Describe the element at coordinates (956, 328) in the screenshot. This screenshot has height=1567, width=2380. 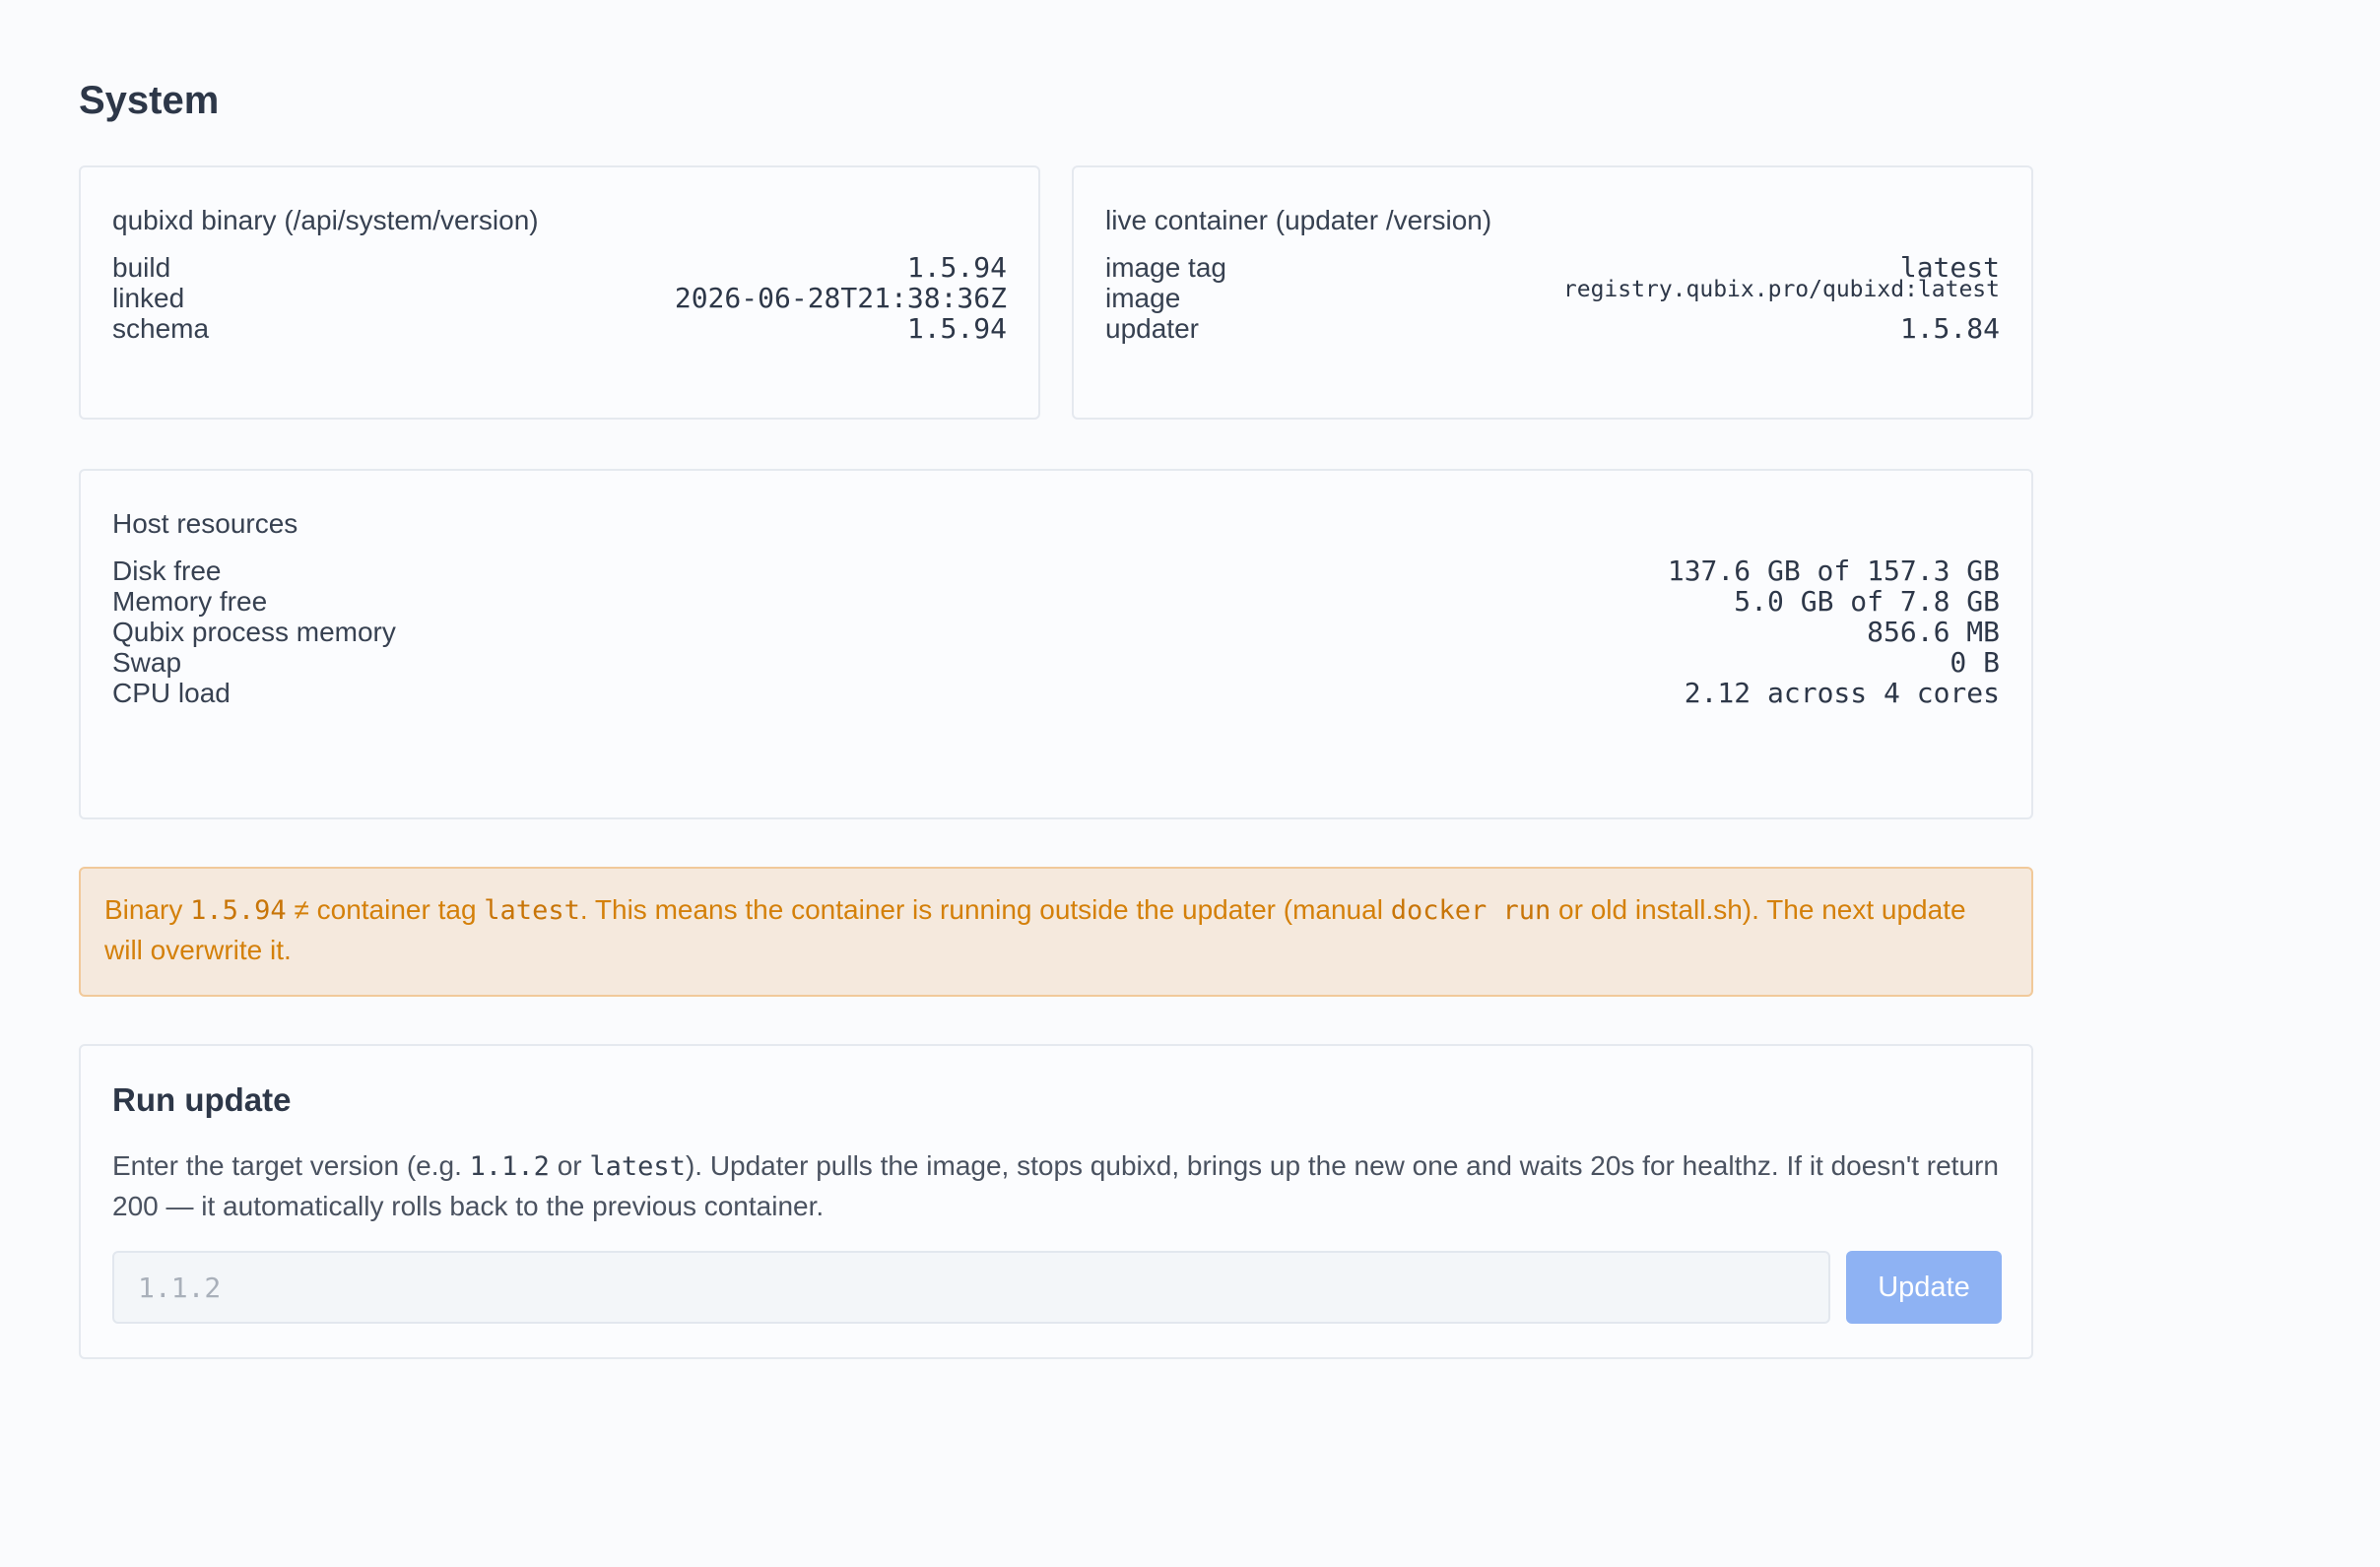
I see `row-value: 1.5.94` at that location.